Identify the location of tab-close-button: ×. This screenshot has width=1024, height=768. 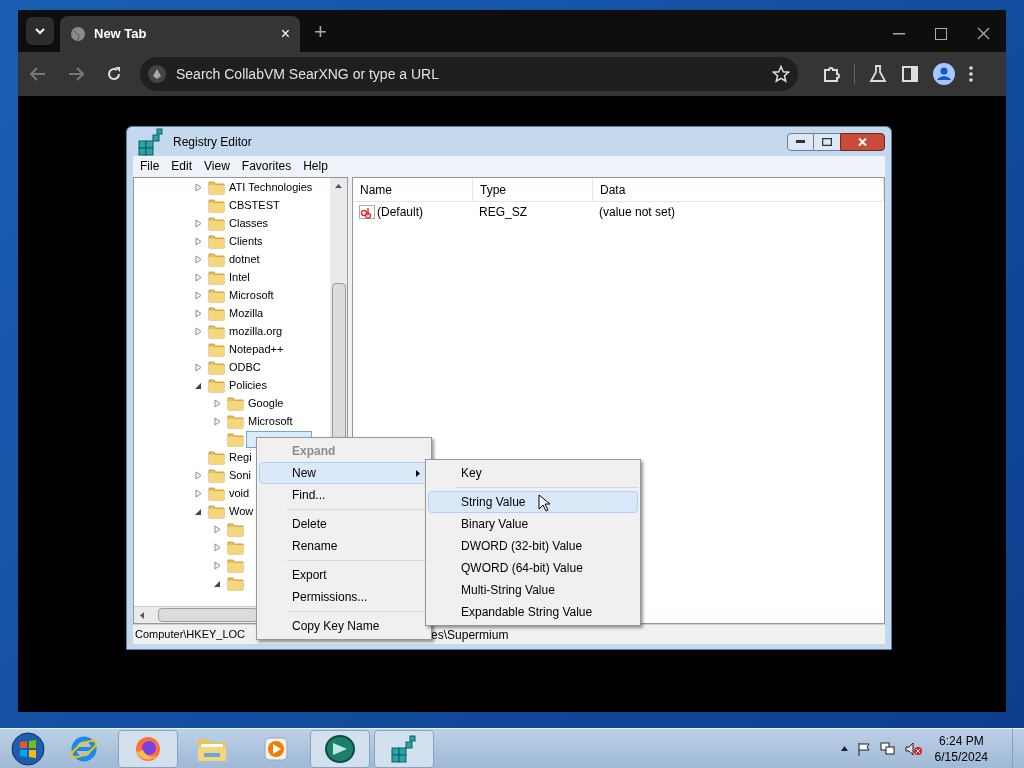
(285, 34).